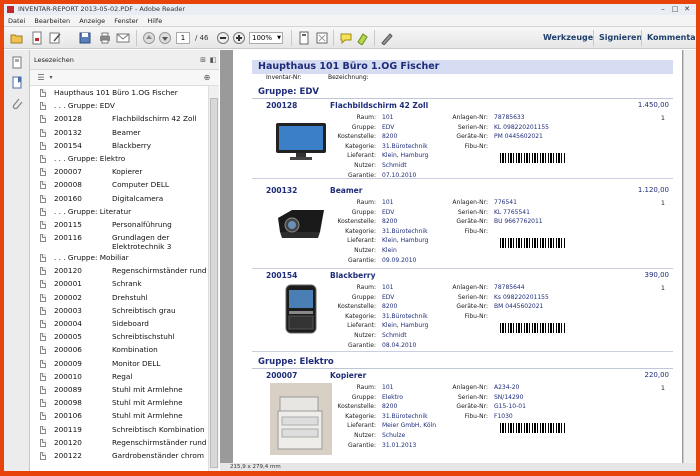 This screenshot has width=700, height=476. What do you see at coordinates (119, 211) in the screenshot?
I see `bookmark-item: . . . Gruppe: Literatur` at bounding box center [119, 211].